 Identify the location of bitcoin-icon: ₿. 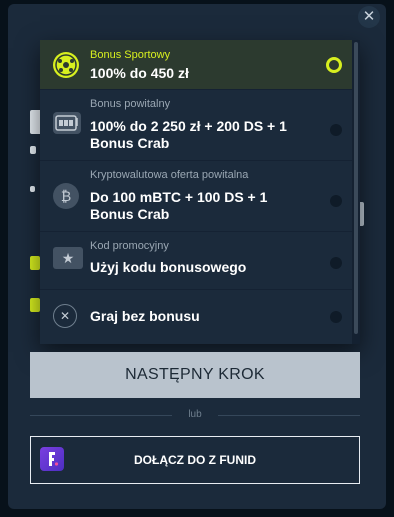
(66, 196).